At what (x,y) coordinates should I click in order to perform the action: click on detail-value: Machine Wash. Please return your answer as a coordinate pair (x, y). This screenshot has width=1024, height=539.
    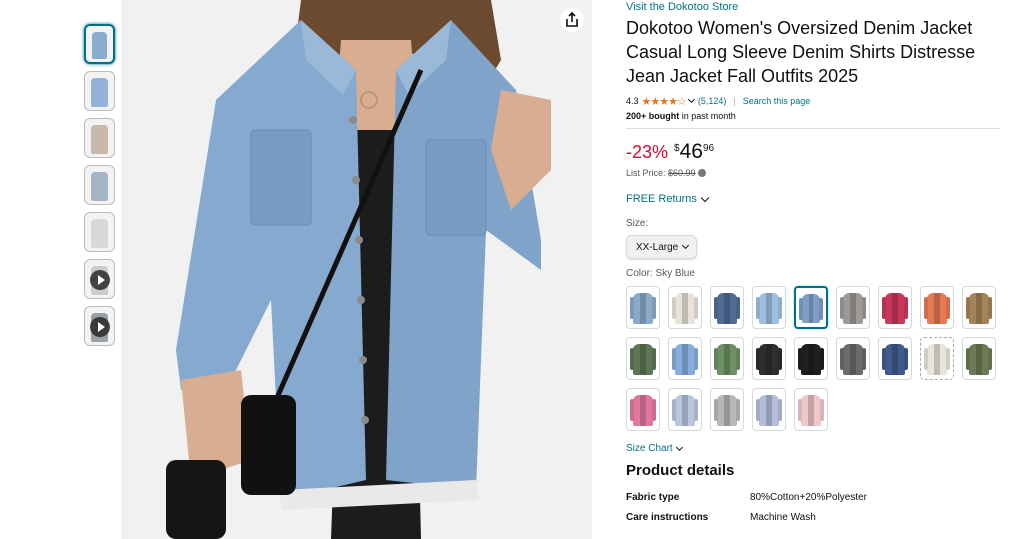
    Looking at the image, I should click on (783, 517).